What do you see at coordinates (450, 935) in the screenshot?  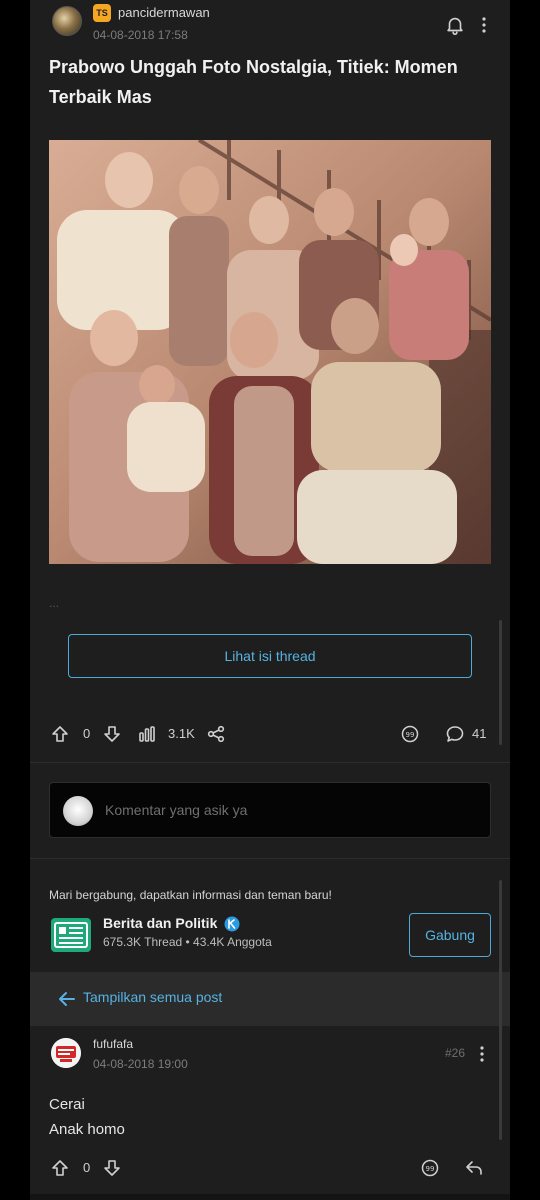 I see `join-community-button: Gabung` at bounding box center [450, 935].